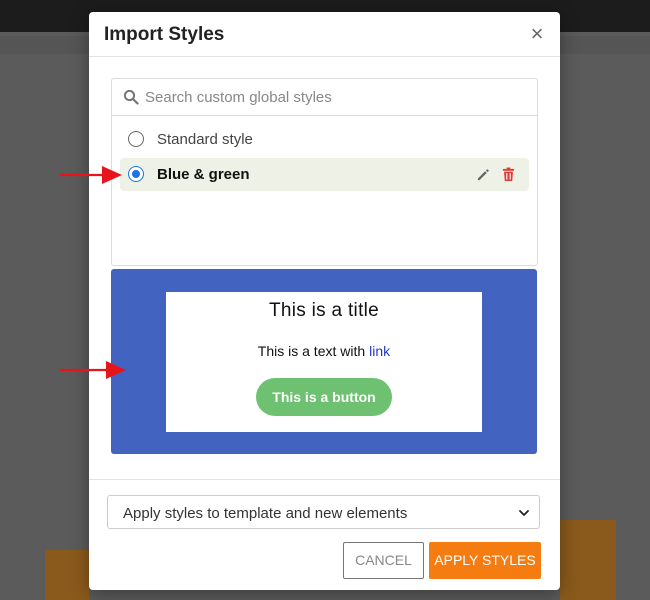  Describe the element at coordinates (588, 560) in the screenshot. I see `background-orange-block-right` at that location.